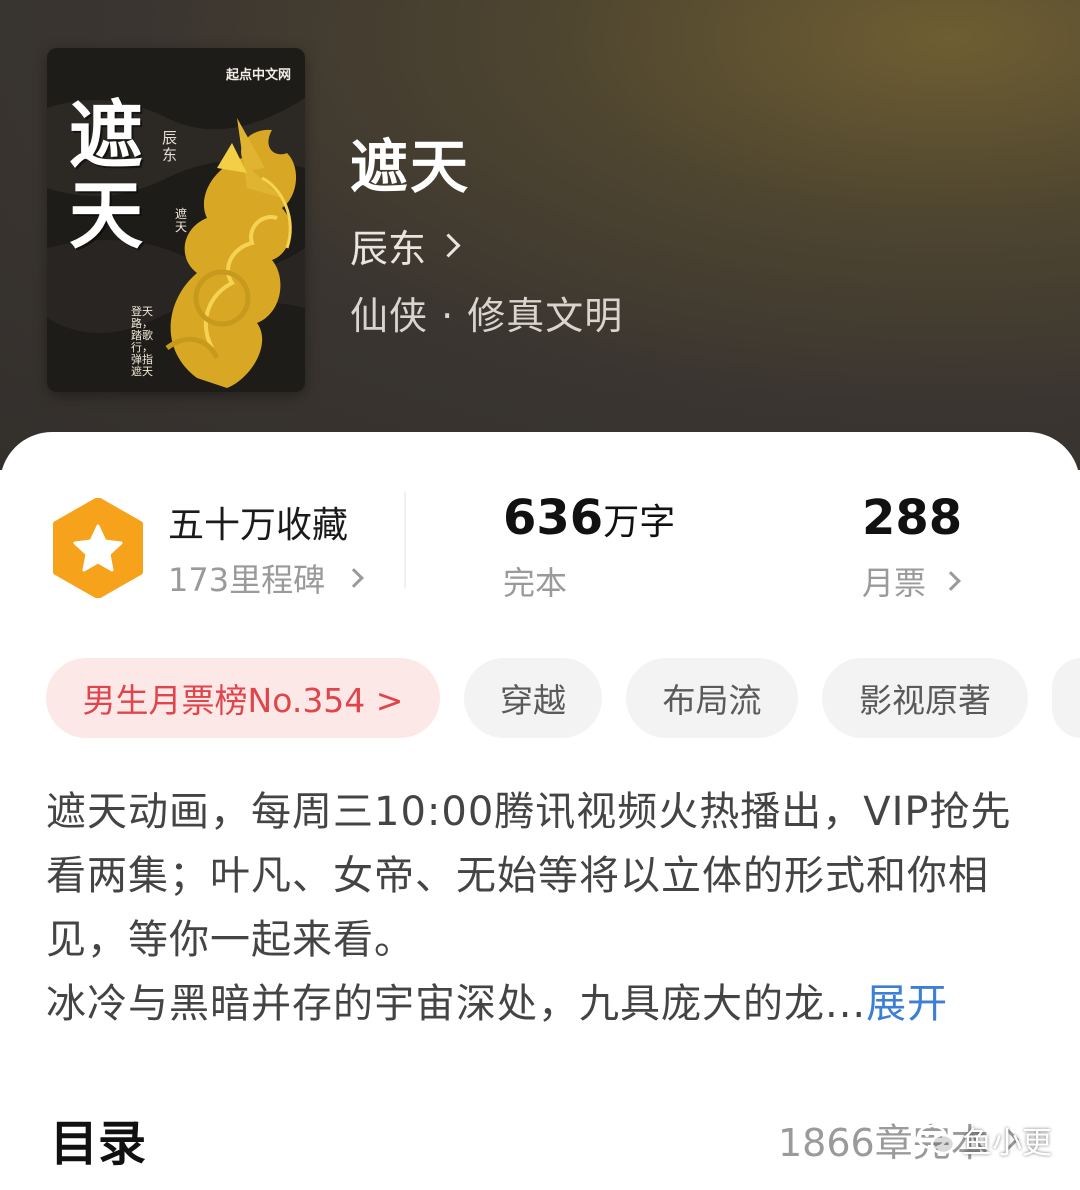  Describe the element at coordinates (410, 167) in the screenshot. I see `book-title: 遮天` at that location.